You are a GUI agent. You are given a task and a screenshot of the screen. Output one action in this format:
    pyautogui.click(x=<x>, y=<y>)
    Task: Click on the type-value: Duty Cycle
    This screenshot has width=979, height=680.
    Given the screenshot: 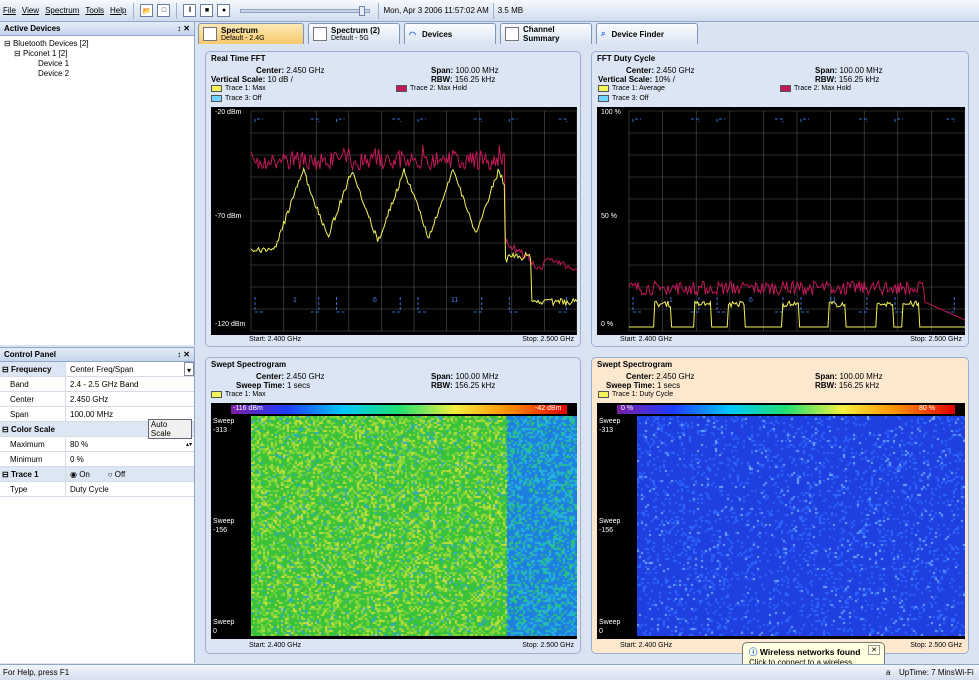 What is the action you would take?
    pyautogui.click(x=130, y=489)
    